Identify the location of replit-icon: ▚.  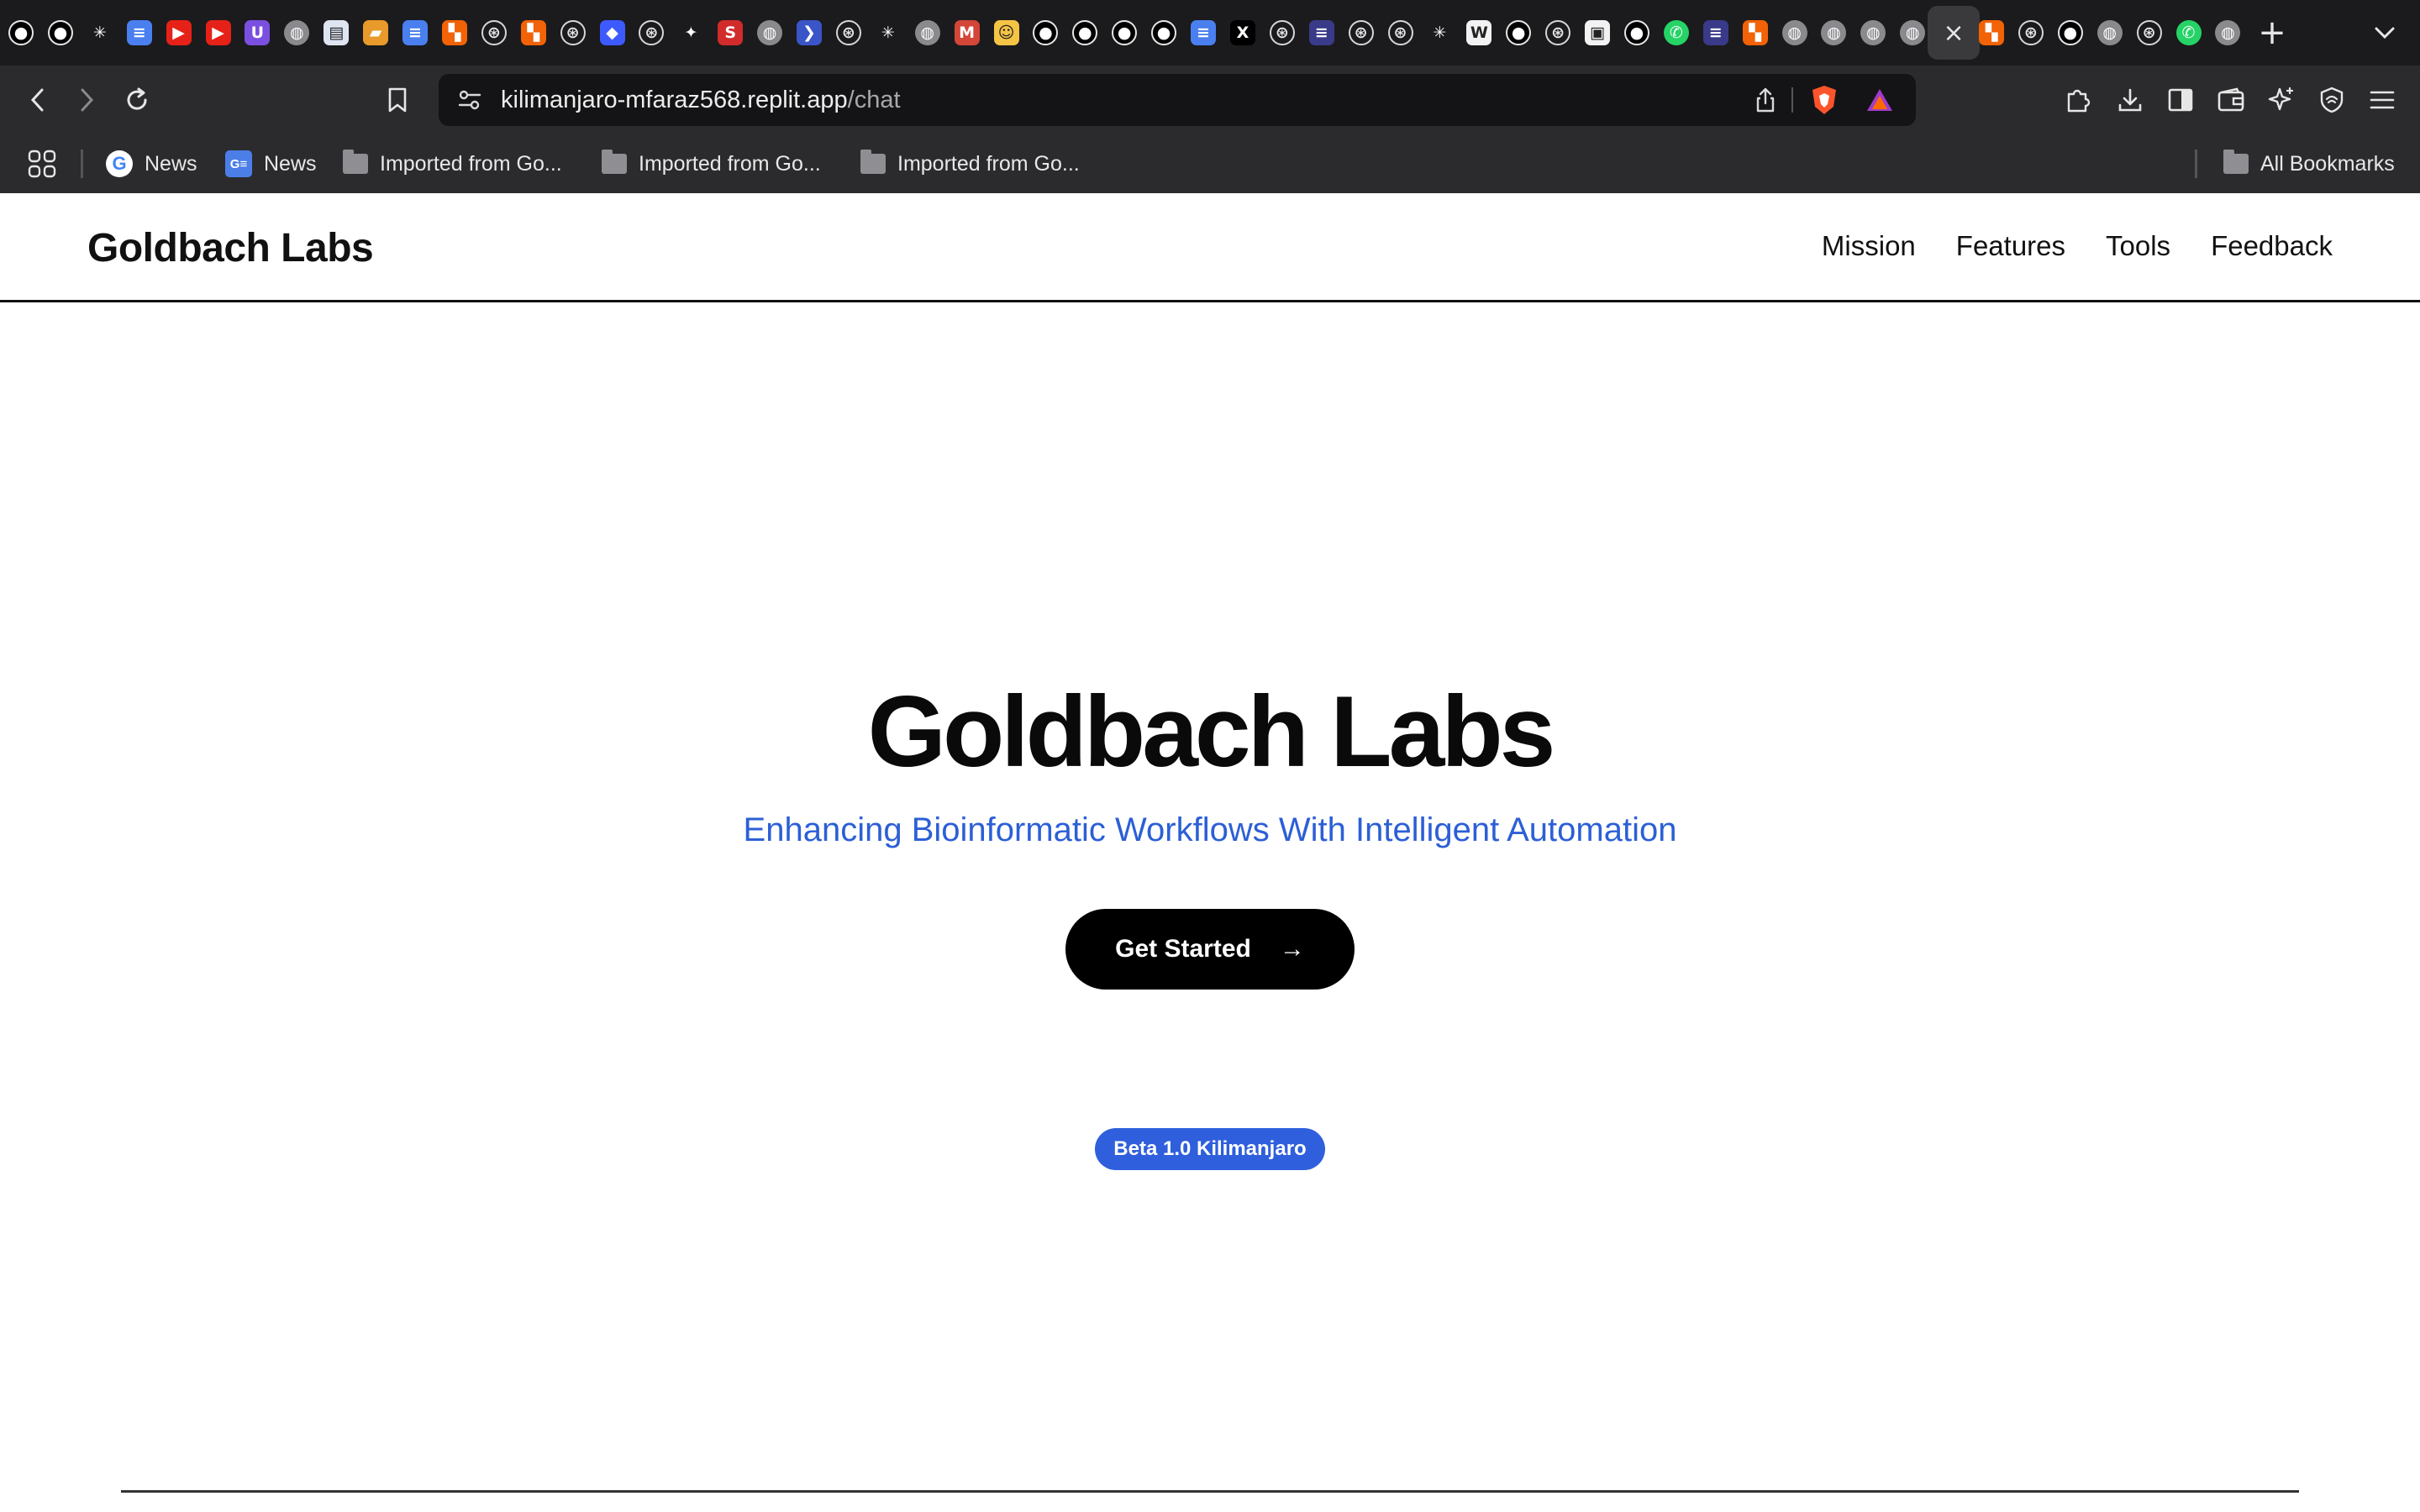
(454, 32).